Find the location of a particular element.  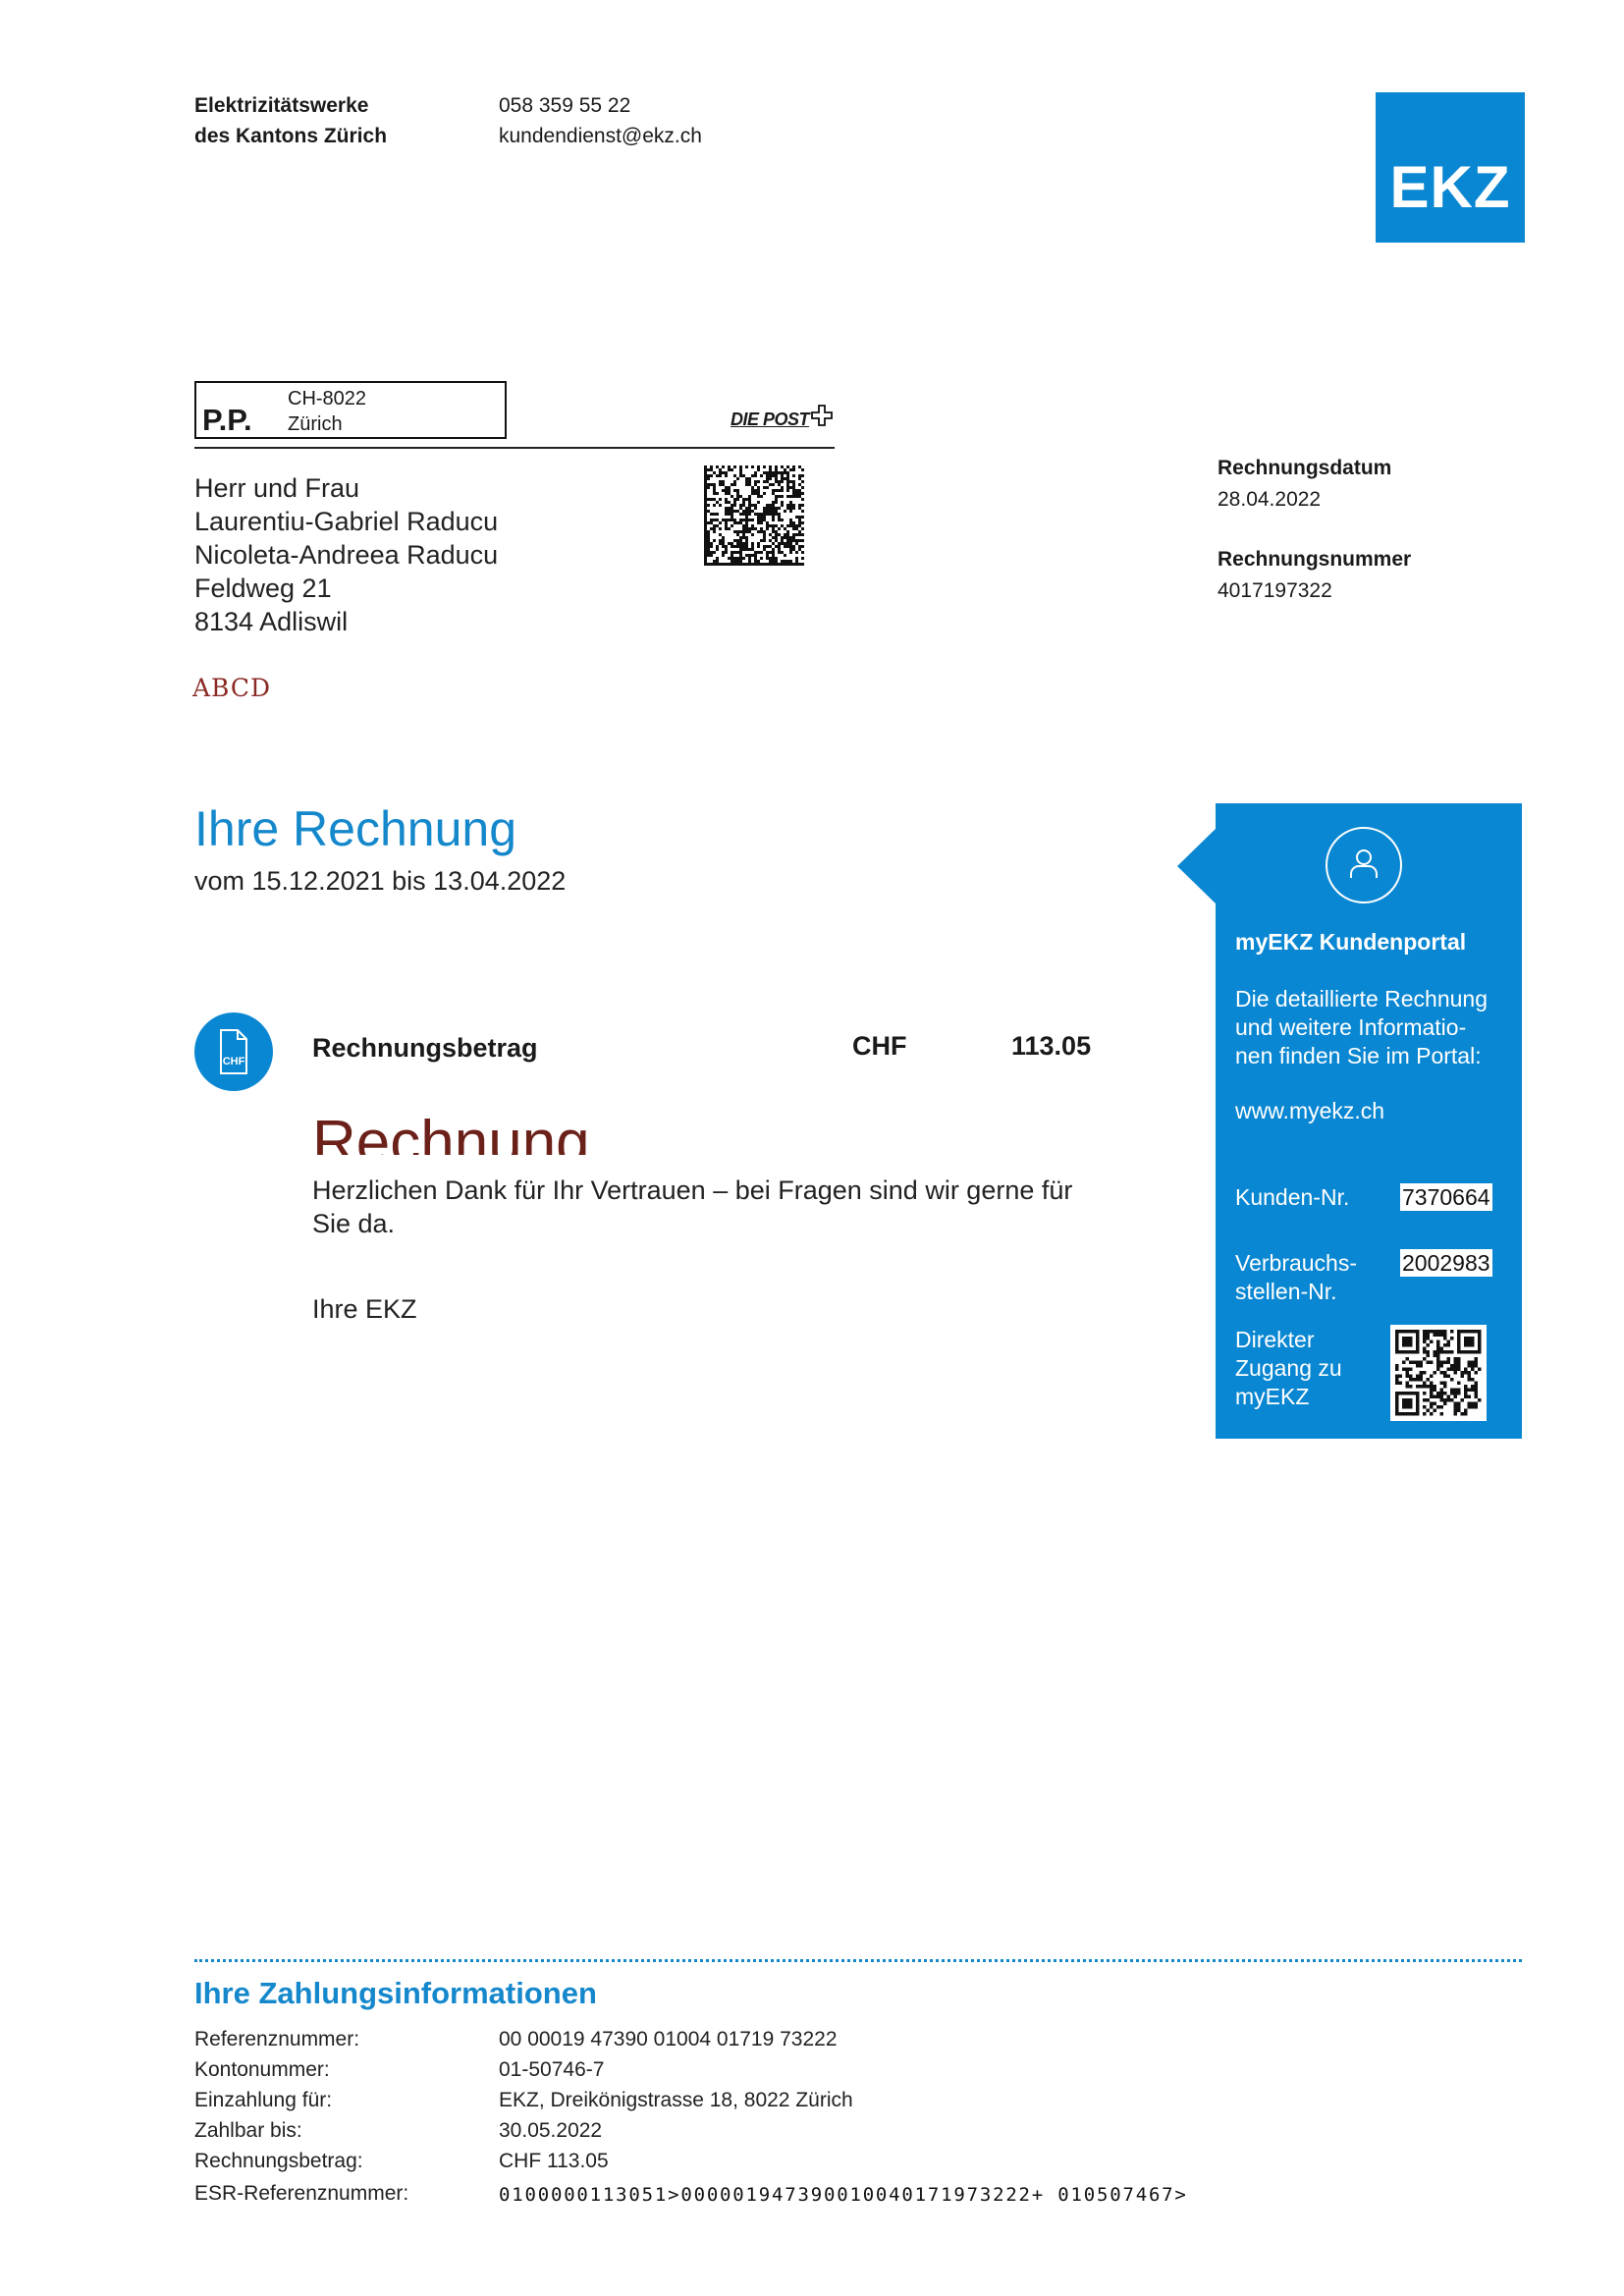

pp-code-line1: CH-8022 is located at coordinates (327, 399).